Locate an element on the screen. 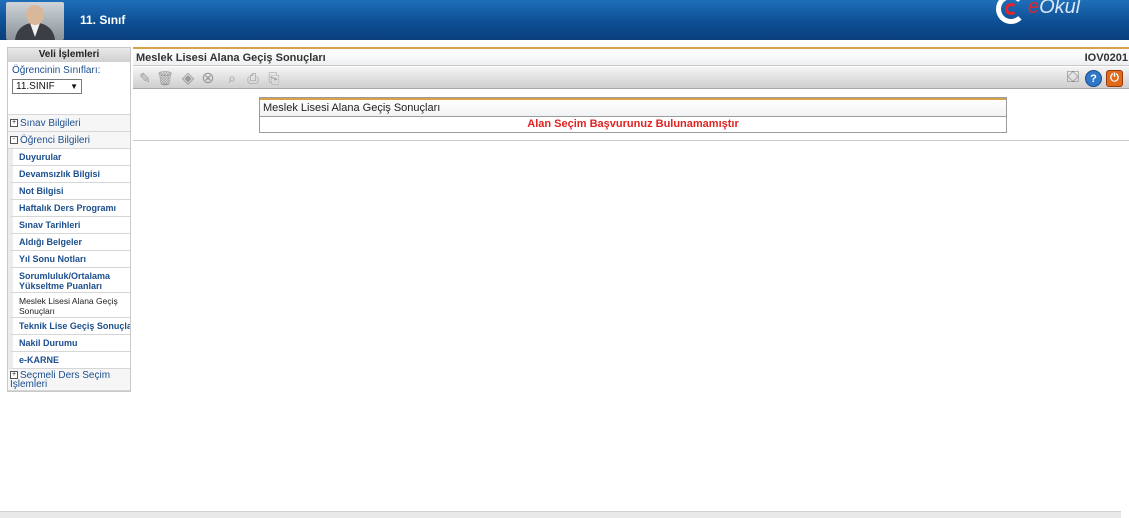  sidebar-item-not-bilgisi: Not Bilgisi is located at coordinates (69, 191).